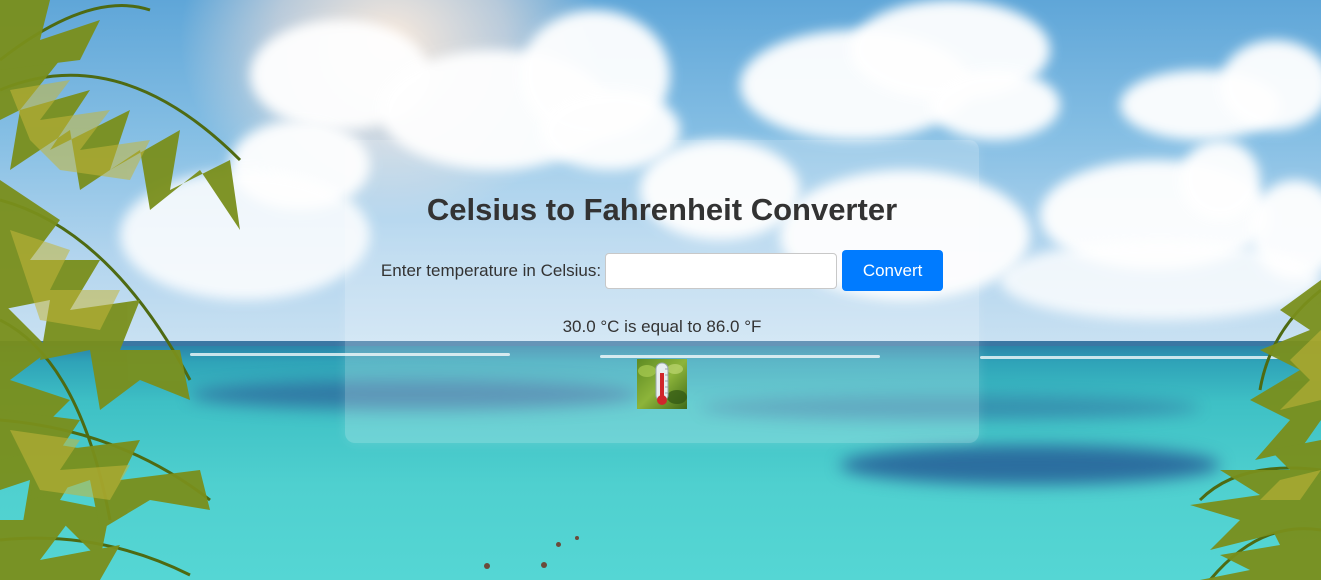 The image size is (1321, 580). I want to click on reef-shadow, so click(1030, 465).